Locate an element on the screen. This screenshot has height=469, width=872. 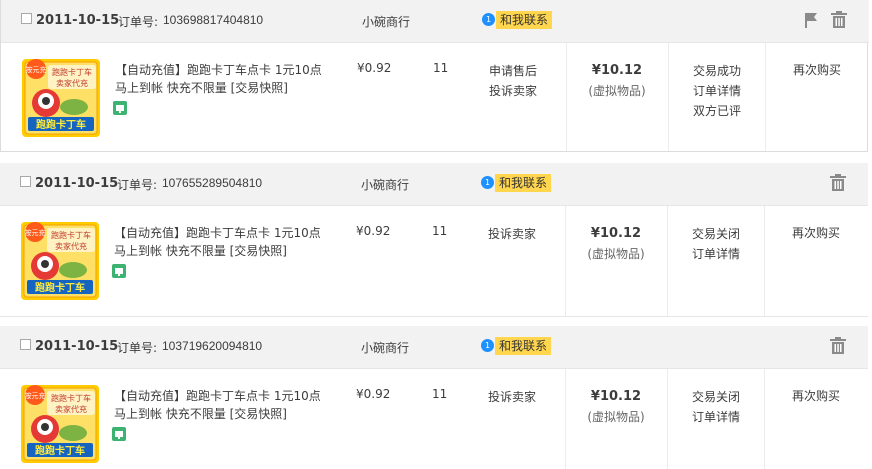
after-sale-link: 申请售后 is located at coordinates (513, 71).